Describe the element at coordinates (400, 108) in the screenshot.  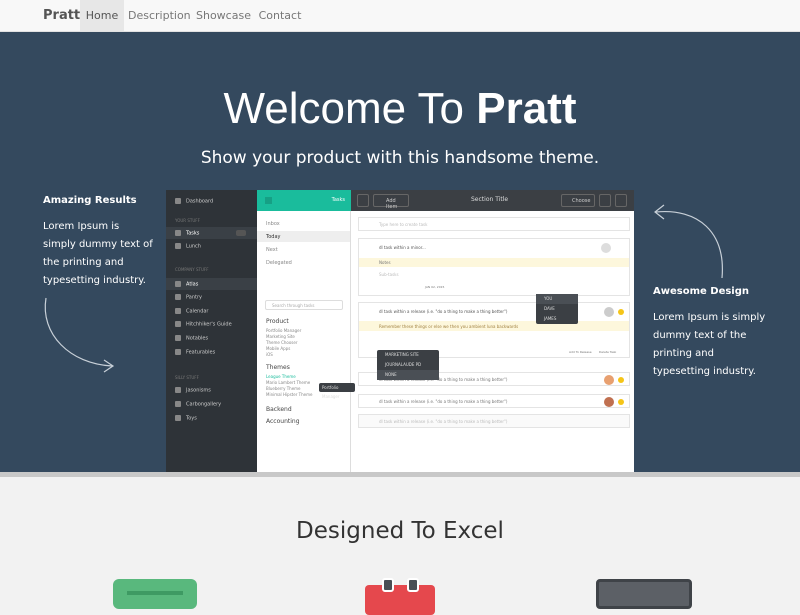
I see `hero-title: Welcome To Pratt` at that location.